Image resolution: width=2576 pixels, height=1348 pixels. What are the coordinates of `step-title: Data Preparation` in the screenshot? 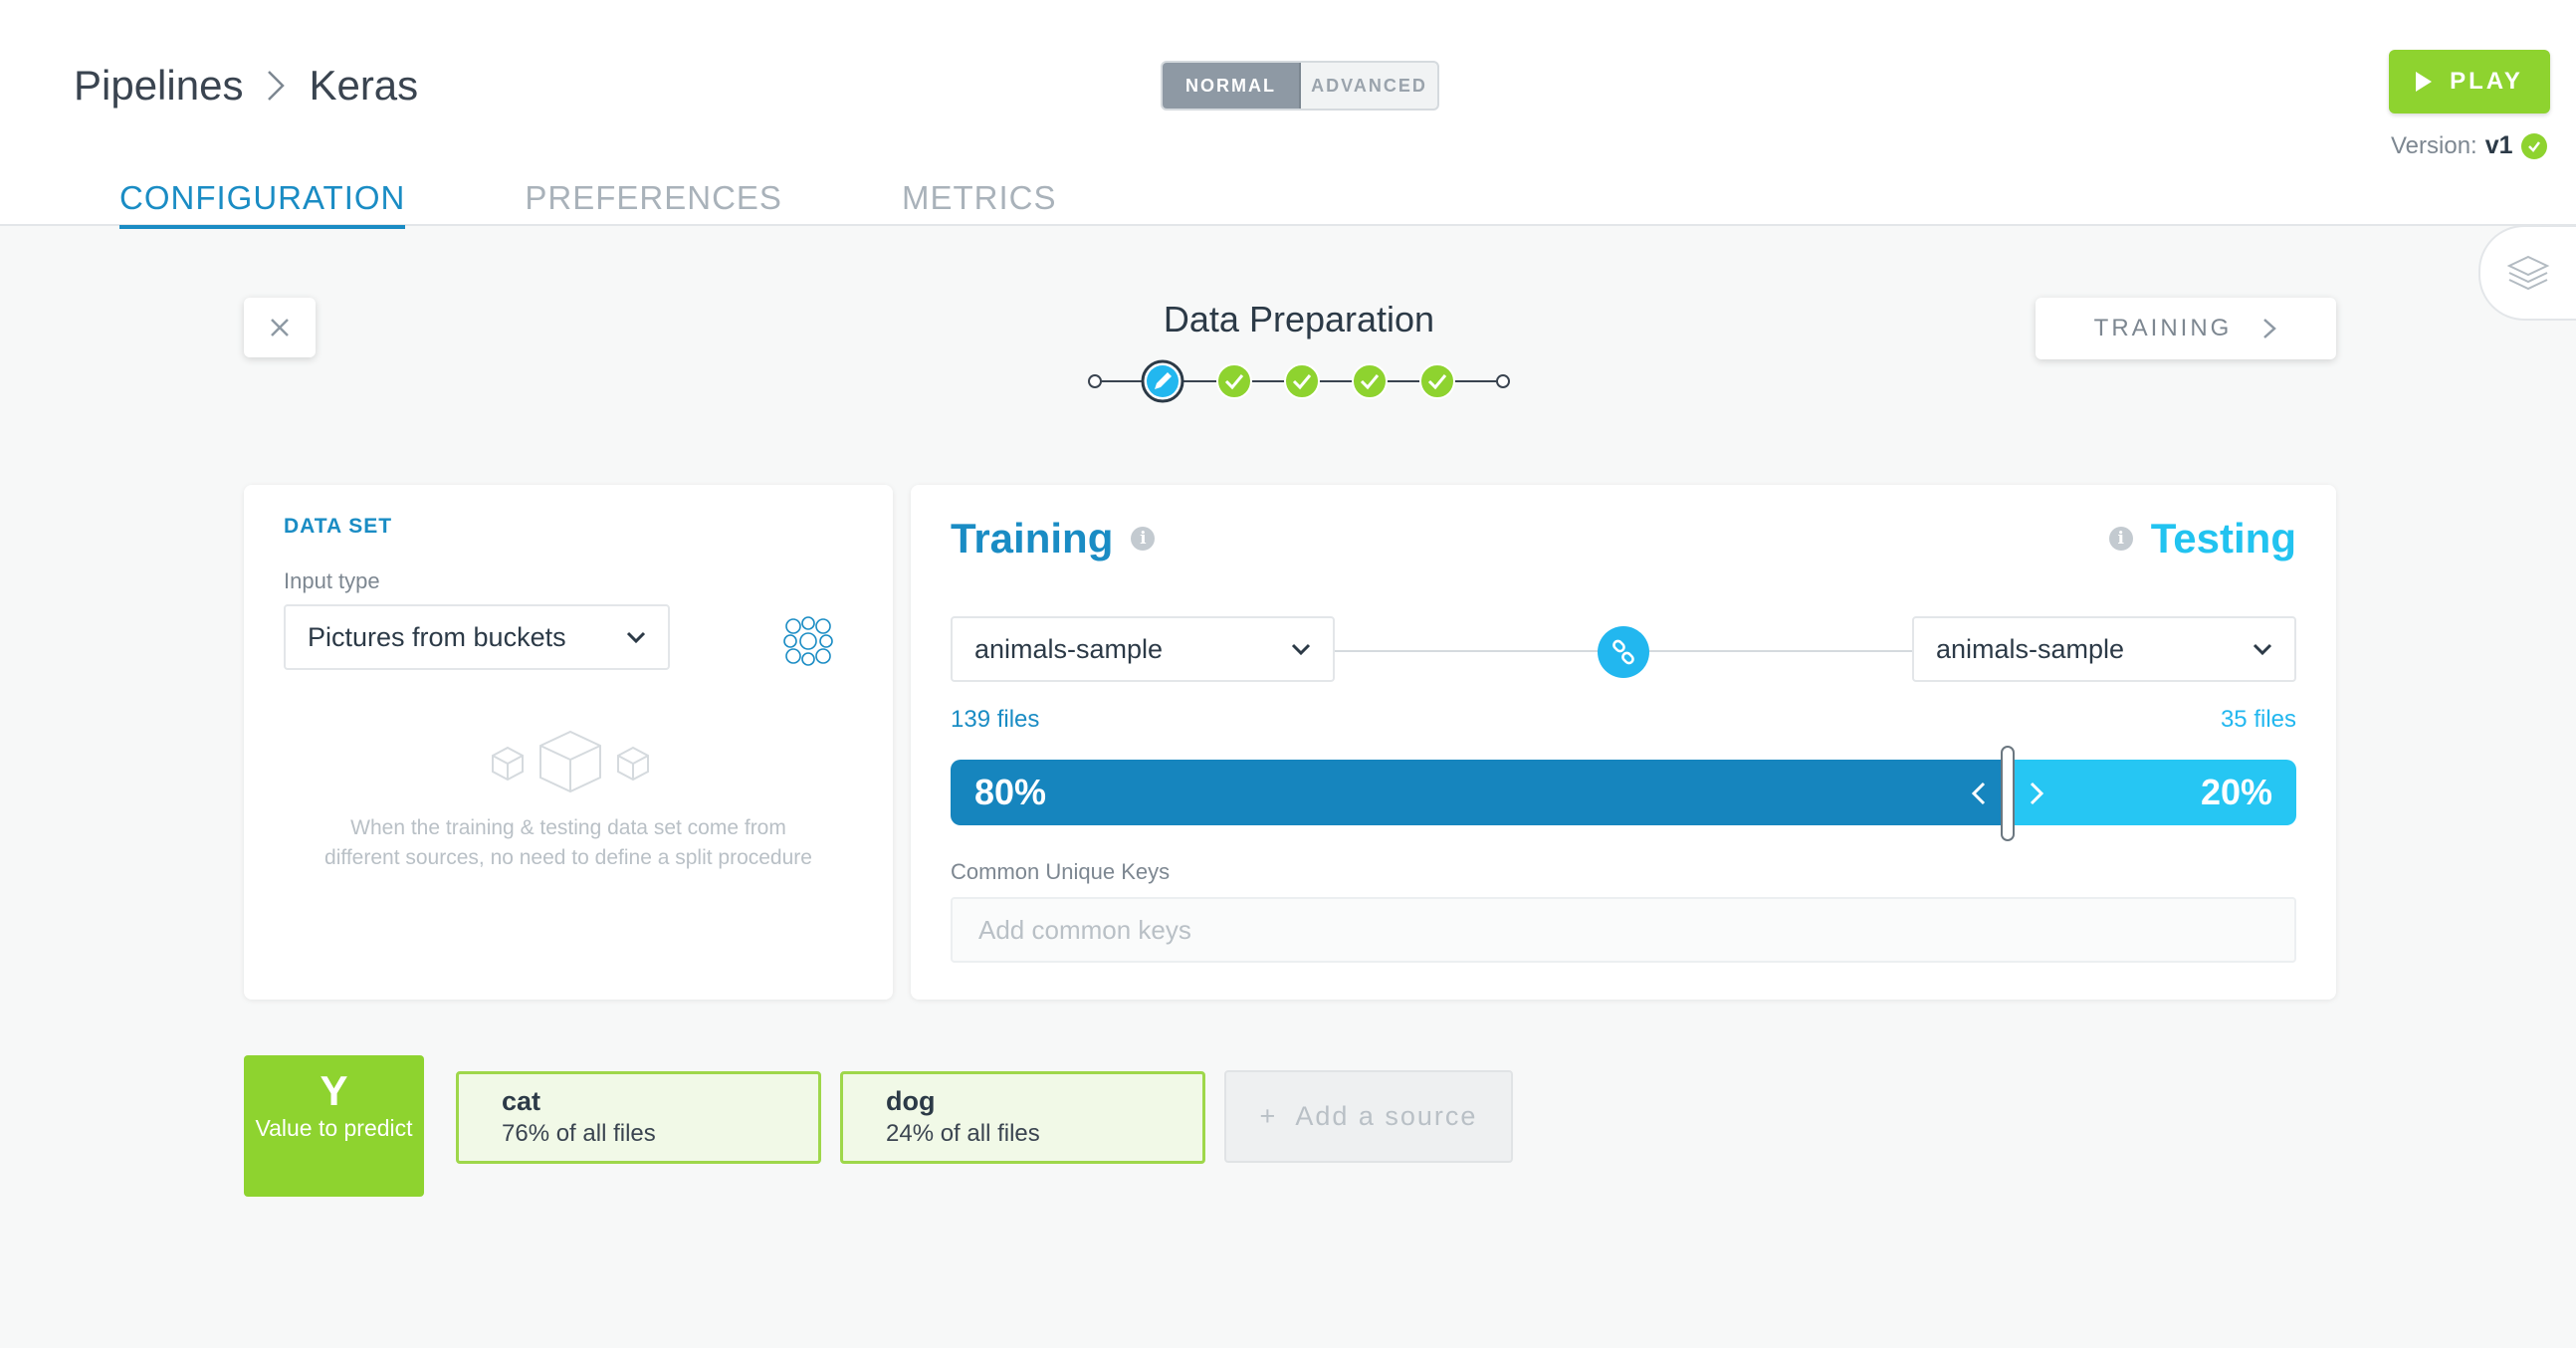 It's located at (1299, 319).